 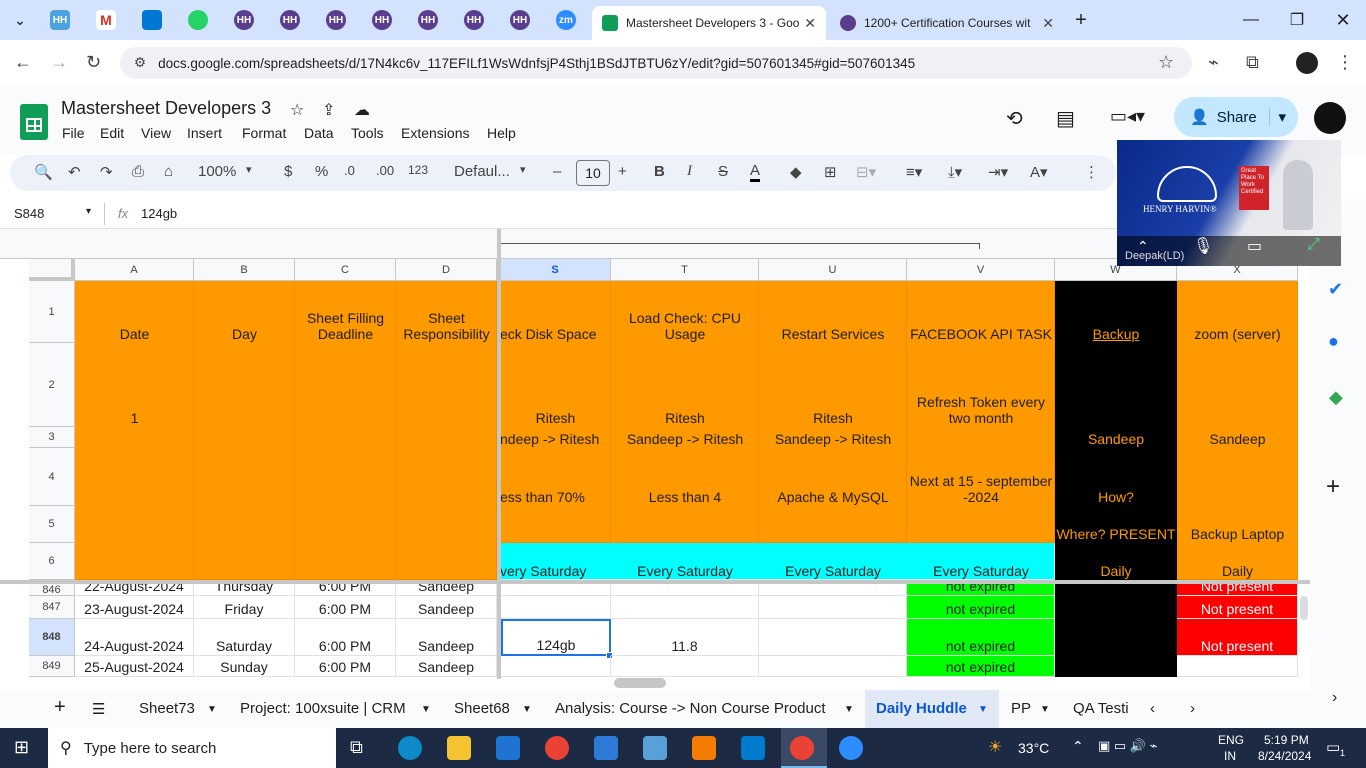 What do you see at coordinates (685, 637) in the screenshot?
I see `cell-t848: 11.8` at bounding box center [685, 637].